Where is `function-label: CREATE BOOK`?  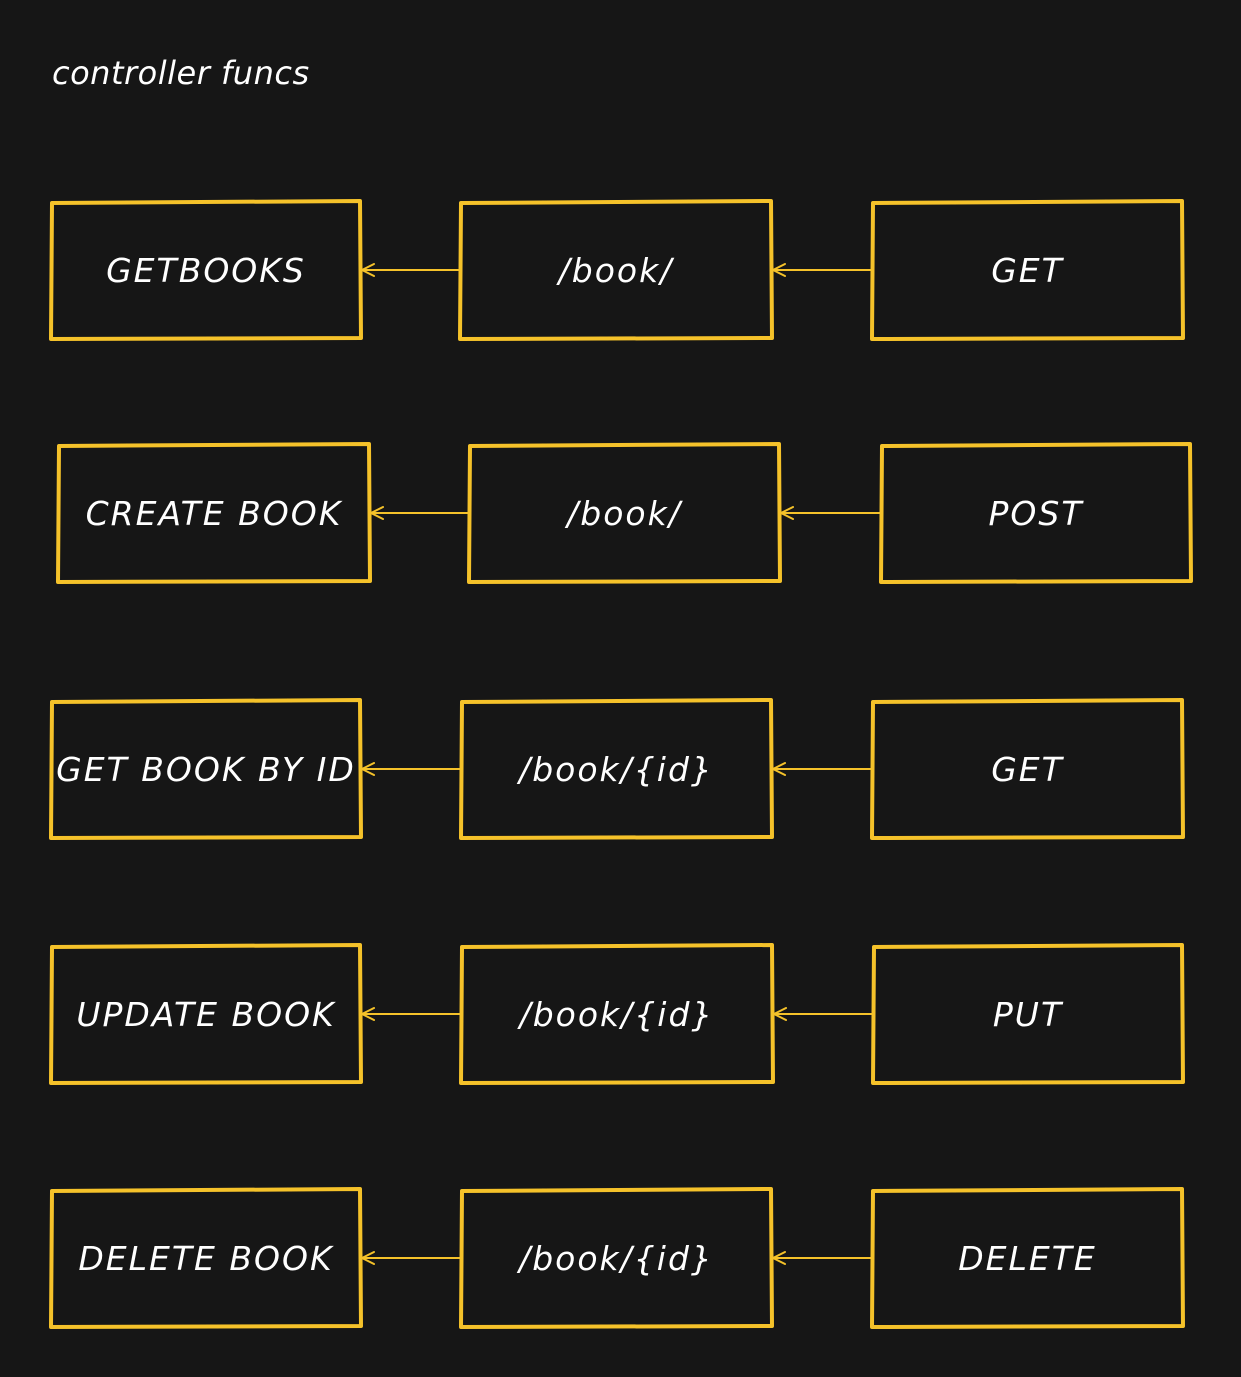
function-label: CREATE BOOK is located at coordinates (214, 513).